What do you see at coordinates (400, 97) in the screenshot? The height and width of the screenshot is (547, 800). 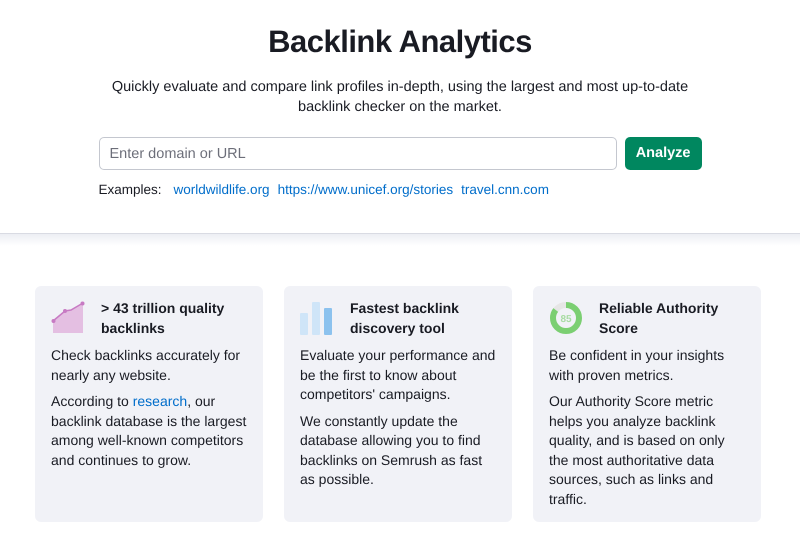 I see `page-subtitle: Quickly evaluate and compare link profiles in-depth, using the largest and most up-to-date backlink checker on the market.` at bounding box center [400, 97].